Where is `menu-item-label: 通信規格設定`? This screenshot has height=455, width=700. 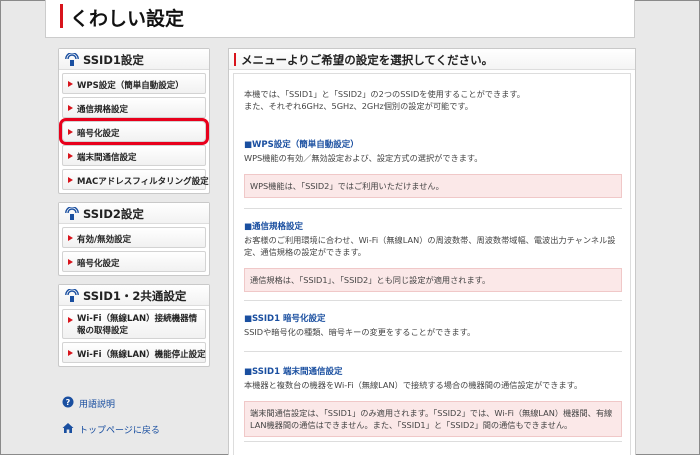 menu-item-label: 通信規格設定 is located at coordinates (103, 110).